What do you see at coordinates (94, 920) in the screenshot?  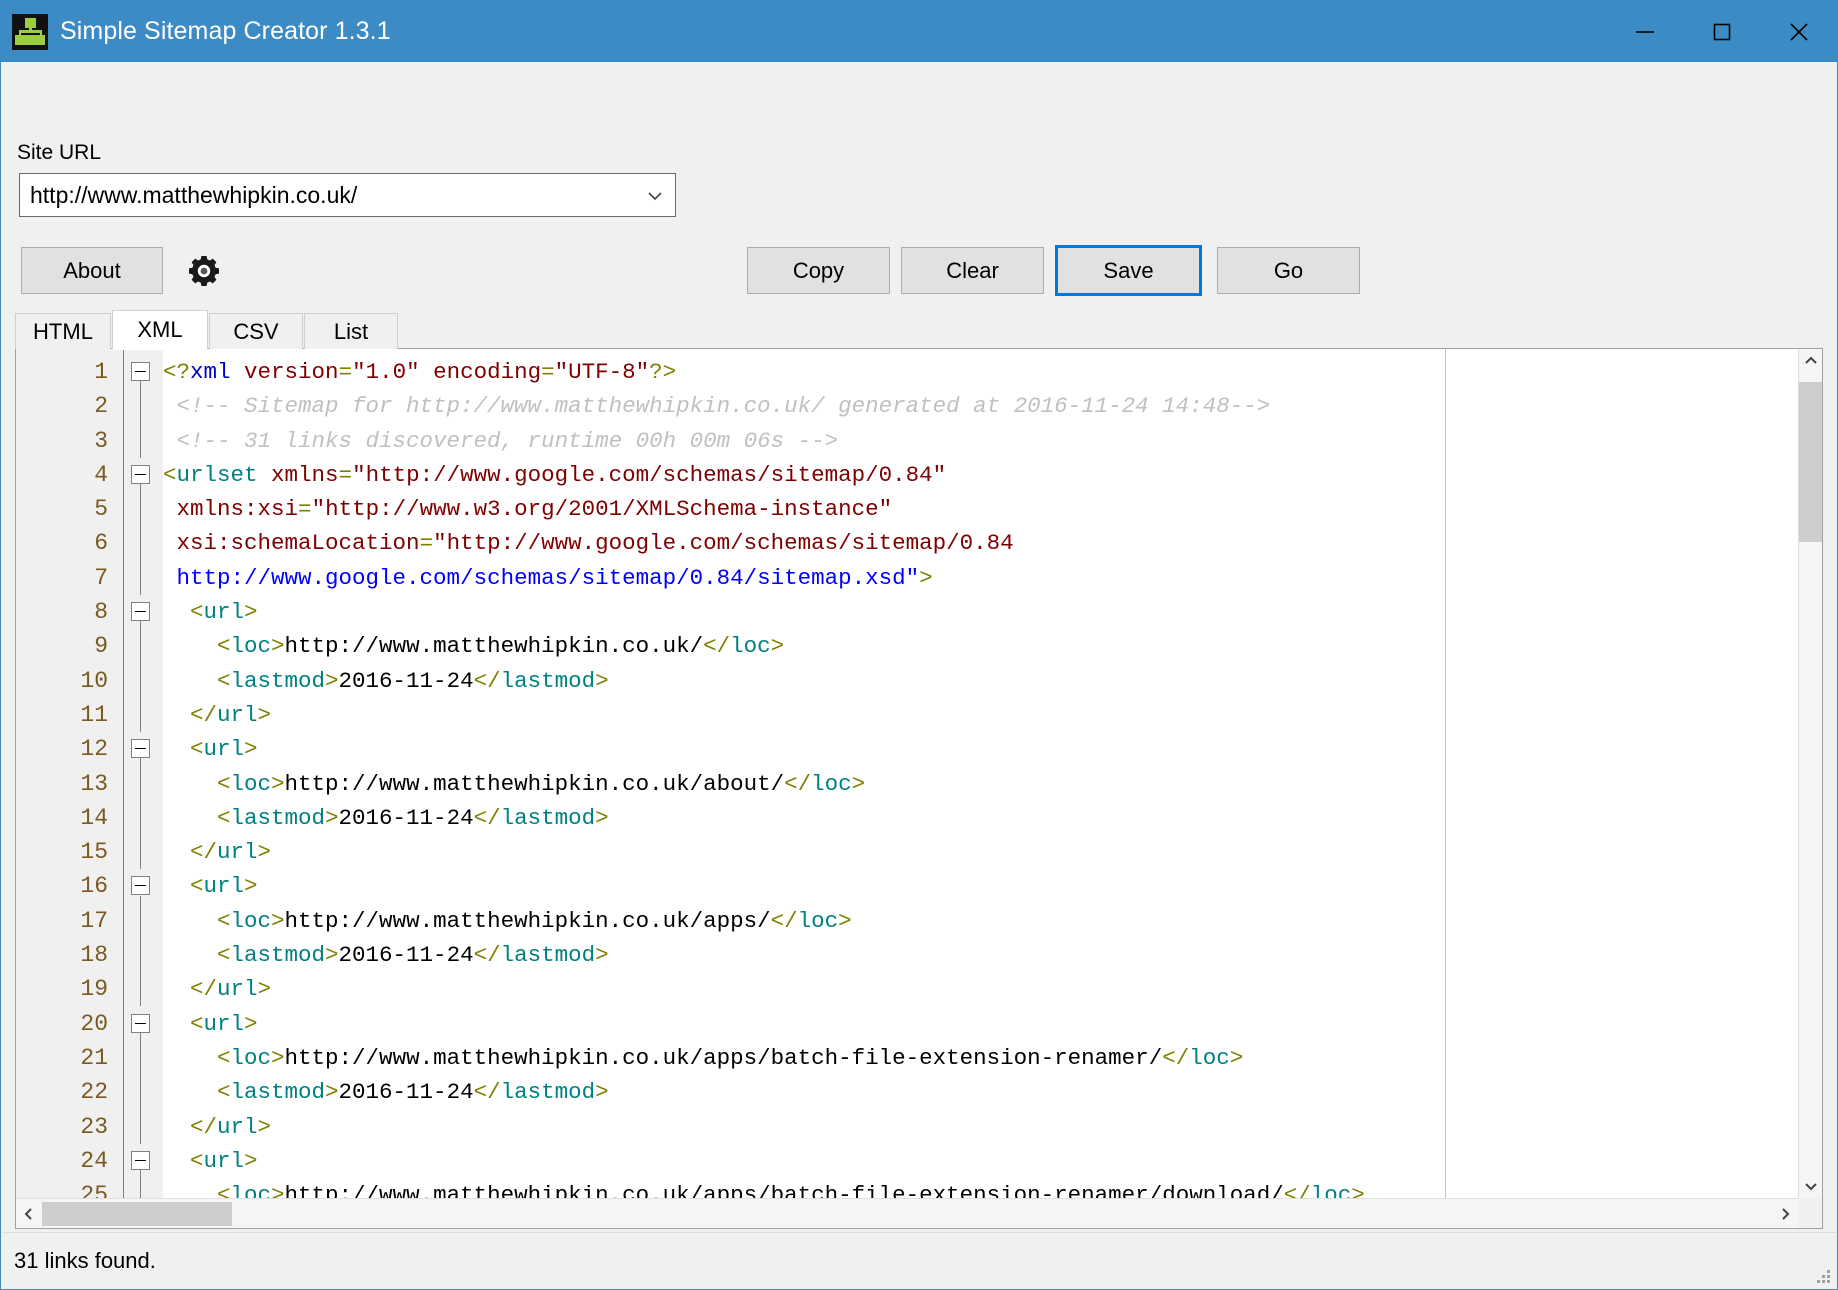 I see `line-number: 17` at bounding box center [94, 920].